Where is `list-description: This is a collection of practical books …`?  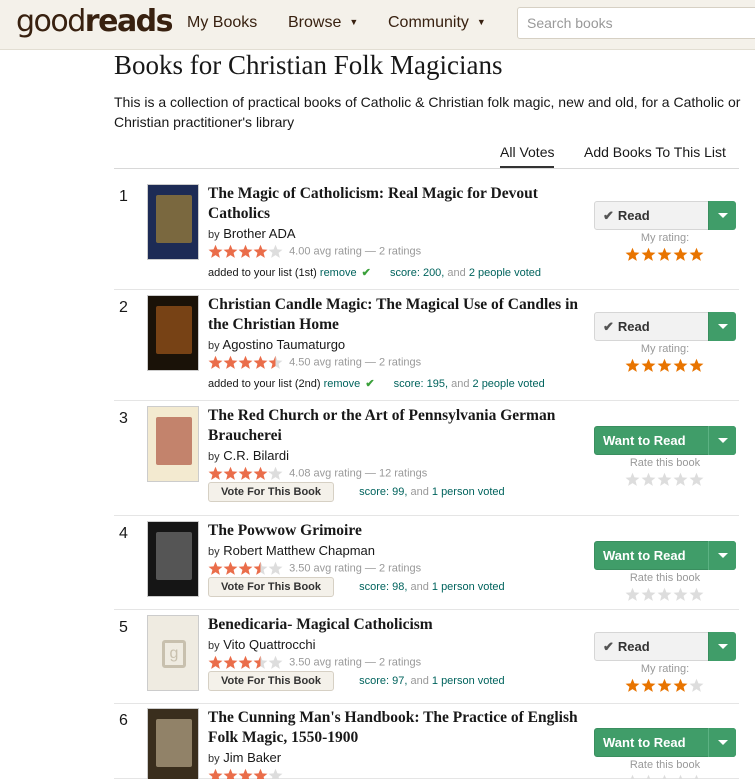
list-description: This is a collection of practical books … is located at coordinates (427, 112).